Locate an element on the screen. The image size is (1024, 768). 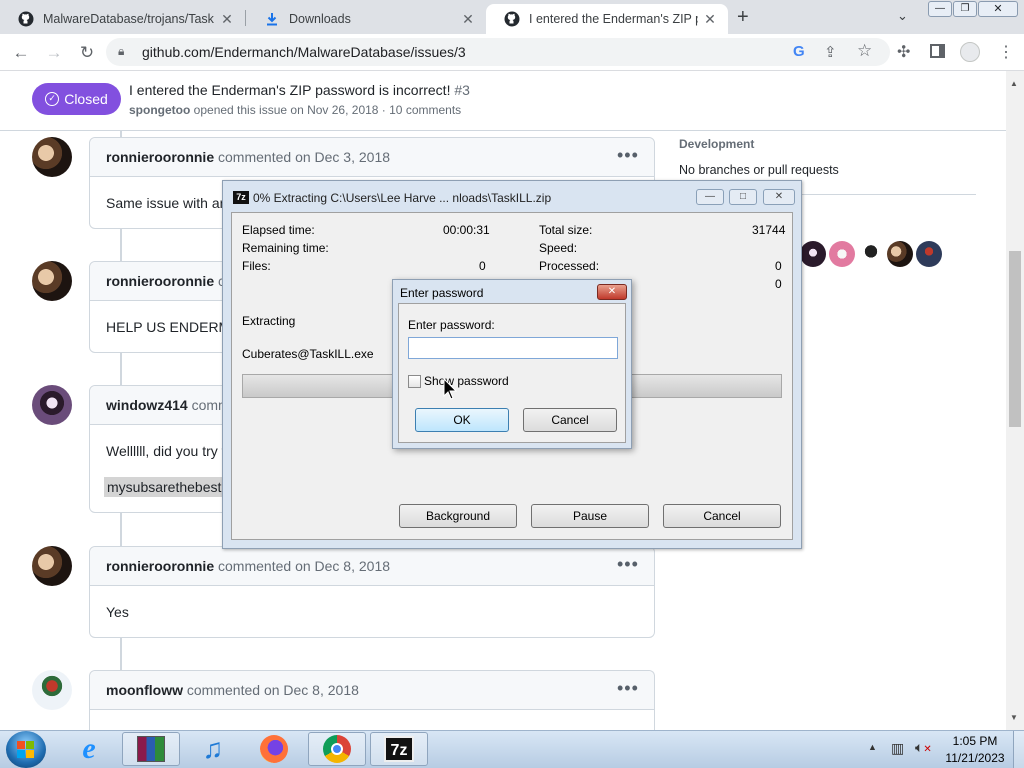
page-scrollbar: ▲ ▼ is located at coordinates (1015, 400).